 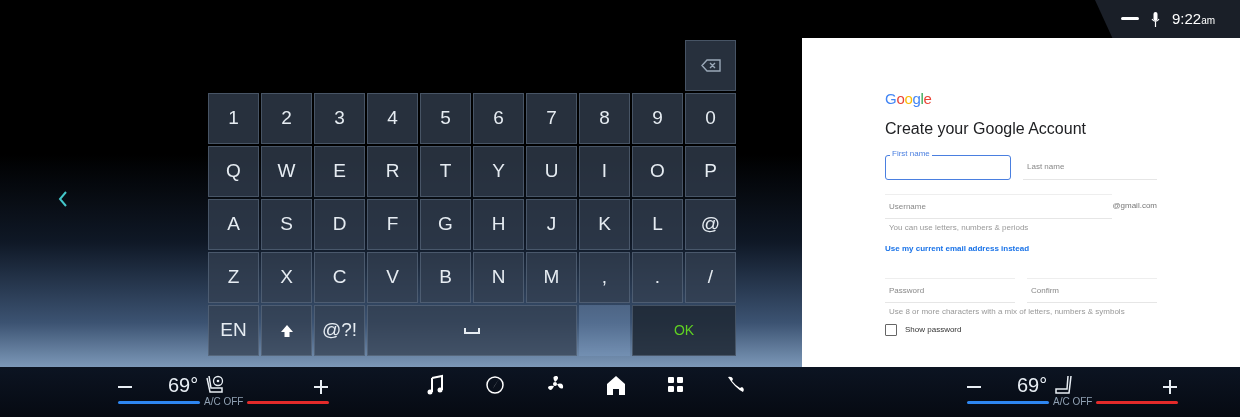 What do you see at coordinates (339, 118) in the screenshot?
I see `keyboard-key: 3` at bounding box center [339, 118].